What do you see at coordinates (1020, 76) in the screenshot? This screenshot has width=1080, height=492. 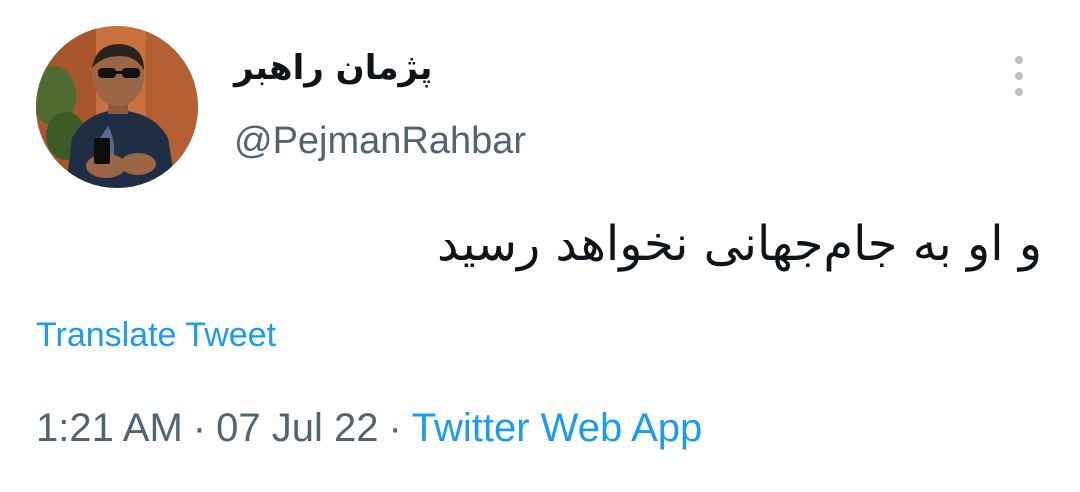 I see `more-options-button` at bounding box center [1020, 76].